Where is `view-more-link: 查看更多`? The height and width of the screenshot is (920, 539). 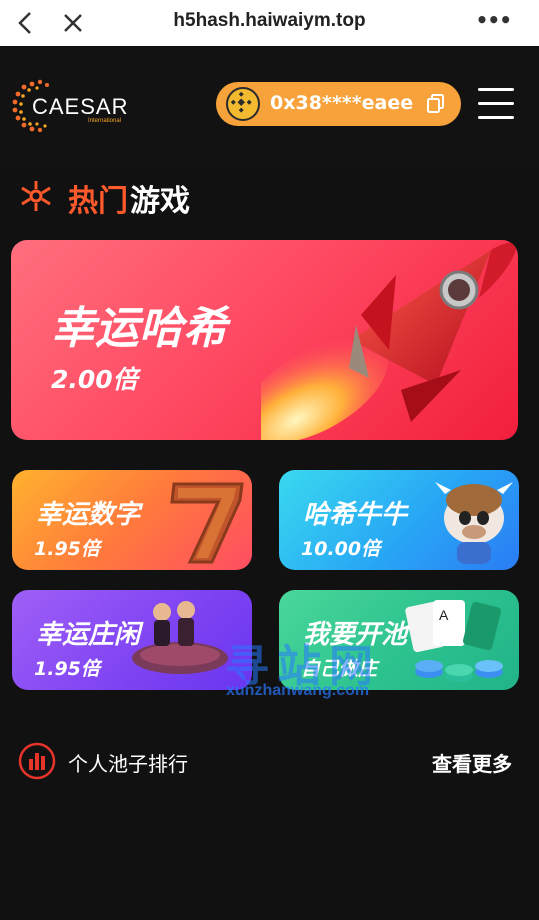 view-more-link: 查看更多 is located at coordinates (472, 762).